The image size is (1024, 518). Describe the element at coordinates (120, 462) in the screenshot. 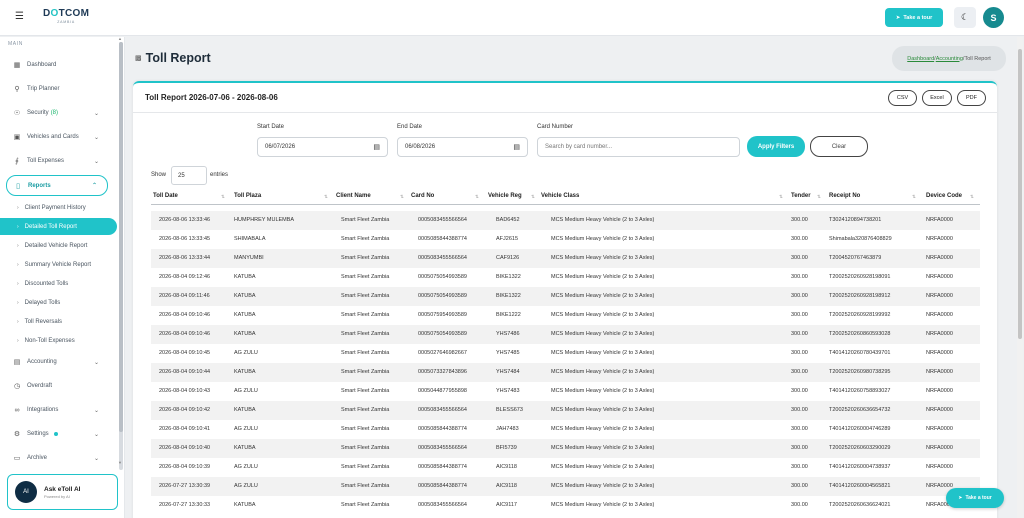

I see `sidebar-scroll-down-icon: ▼` at that location.